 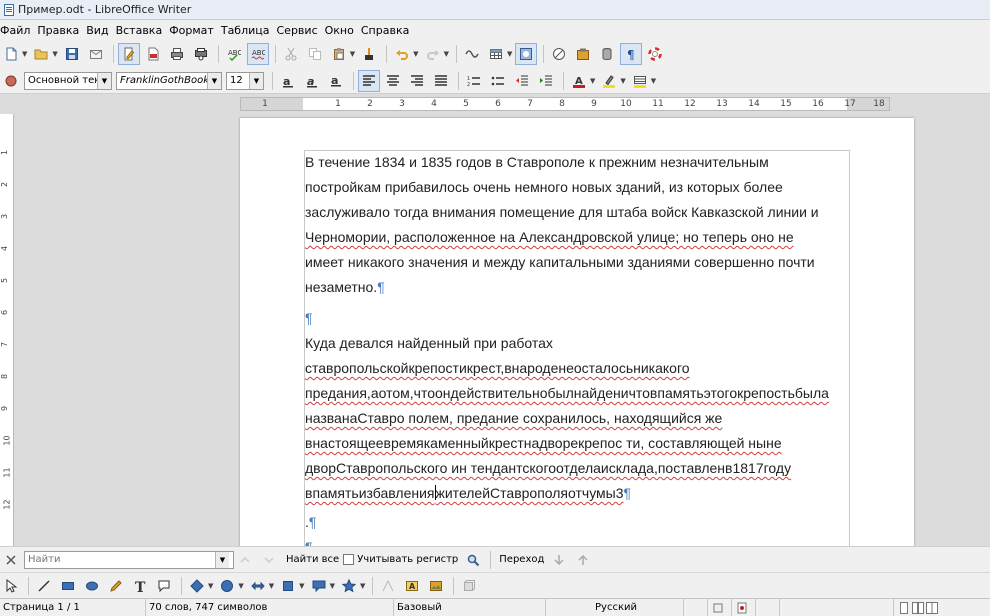 What do you see at coordinates (245, 560) in the screenshot?
I see `find-previous-button` at bounding box center [245, 560].